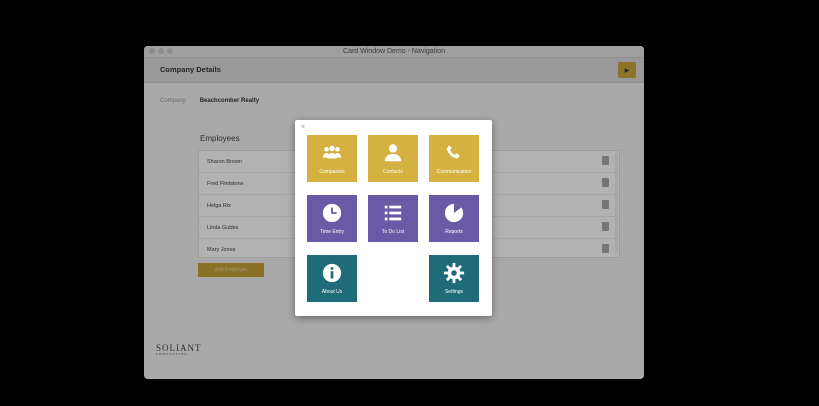 The width and height of the screenshot is (819, 406). Describe the element at coordinates (332, 152) in the screenshot. I see `people-icon` at that location.